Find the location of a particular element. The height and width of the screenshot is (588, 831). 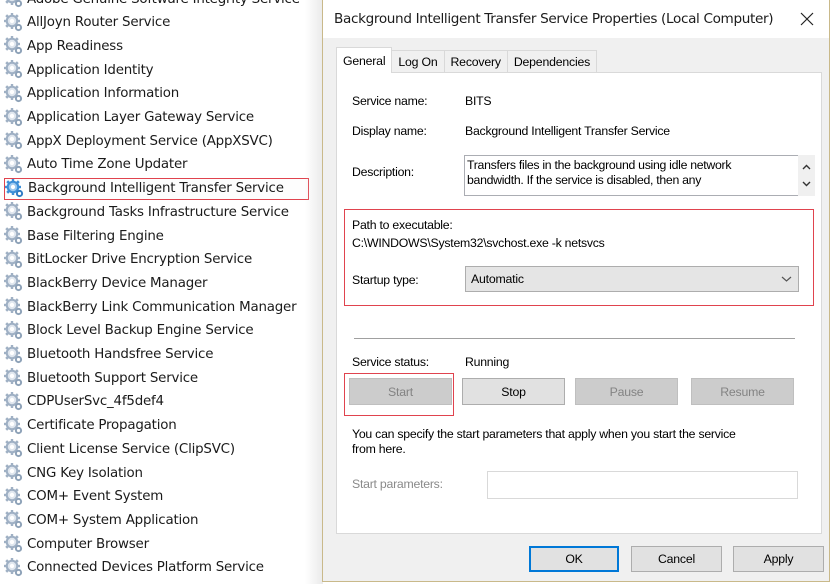

ok-button: OK is located at coordinates (574, 559).